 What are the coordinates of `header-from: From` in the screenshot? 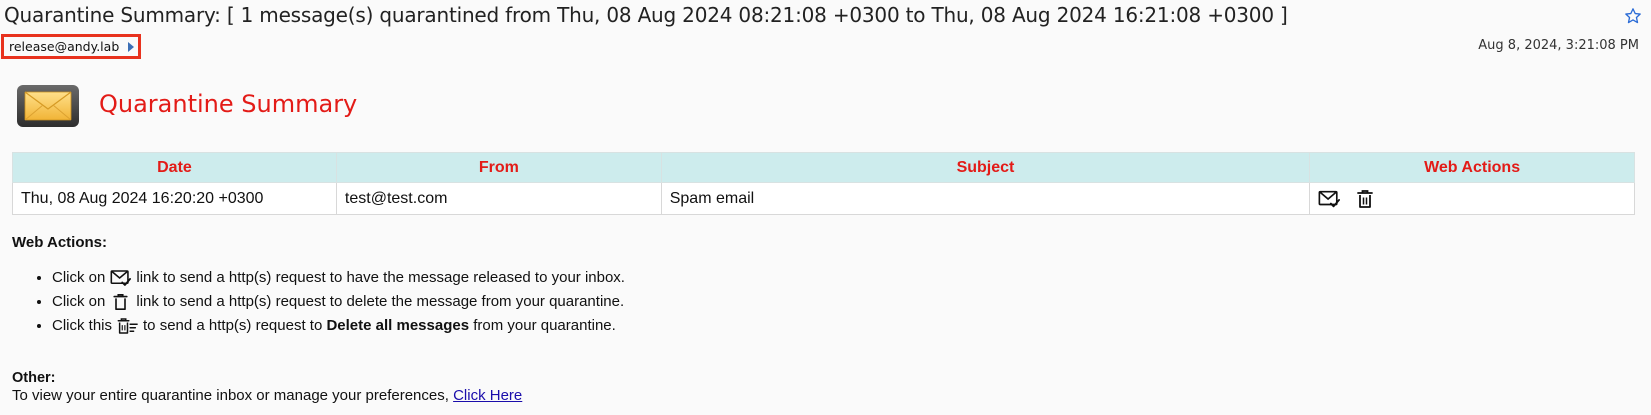 It's located at (498, 167).